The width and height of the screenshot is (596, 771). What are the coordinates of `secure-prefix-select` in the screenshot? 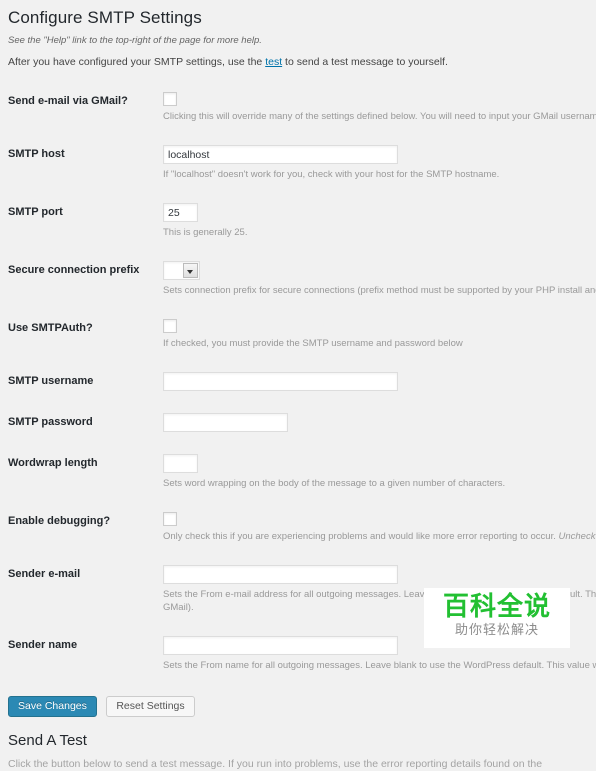 It's located at (181, 270).